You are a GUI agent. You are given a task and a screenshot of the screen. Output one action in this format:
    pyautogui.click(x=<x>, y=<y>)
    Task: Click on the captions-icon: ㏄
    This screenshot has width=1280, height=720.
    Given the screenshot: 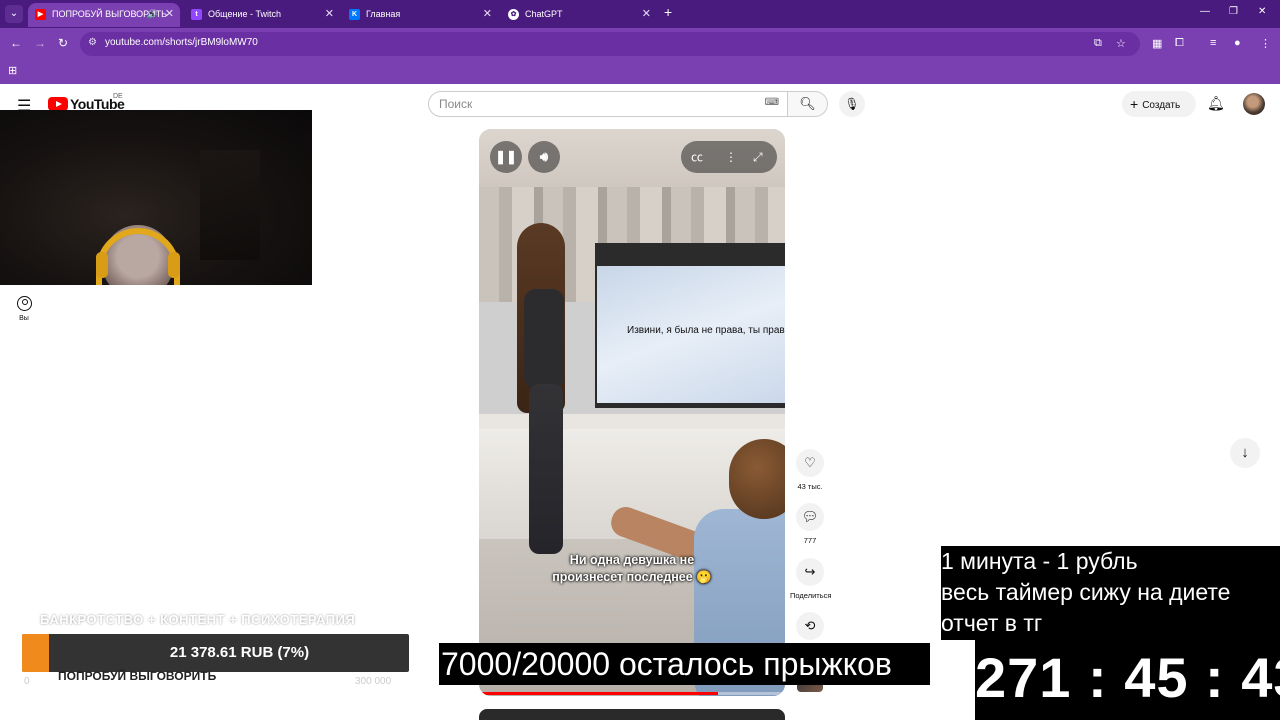 What is the action you would take?
    pyautogui.click(x=697, y=157)
    